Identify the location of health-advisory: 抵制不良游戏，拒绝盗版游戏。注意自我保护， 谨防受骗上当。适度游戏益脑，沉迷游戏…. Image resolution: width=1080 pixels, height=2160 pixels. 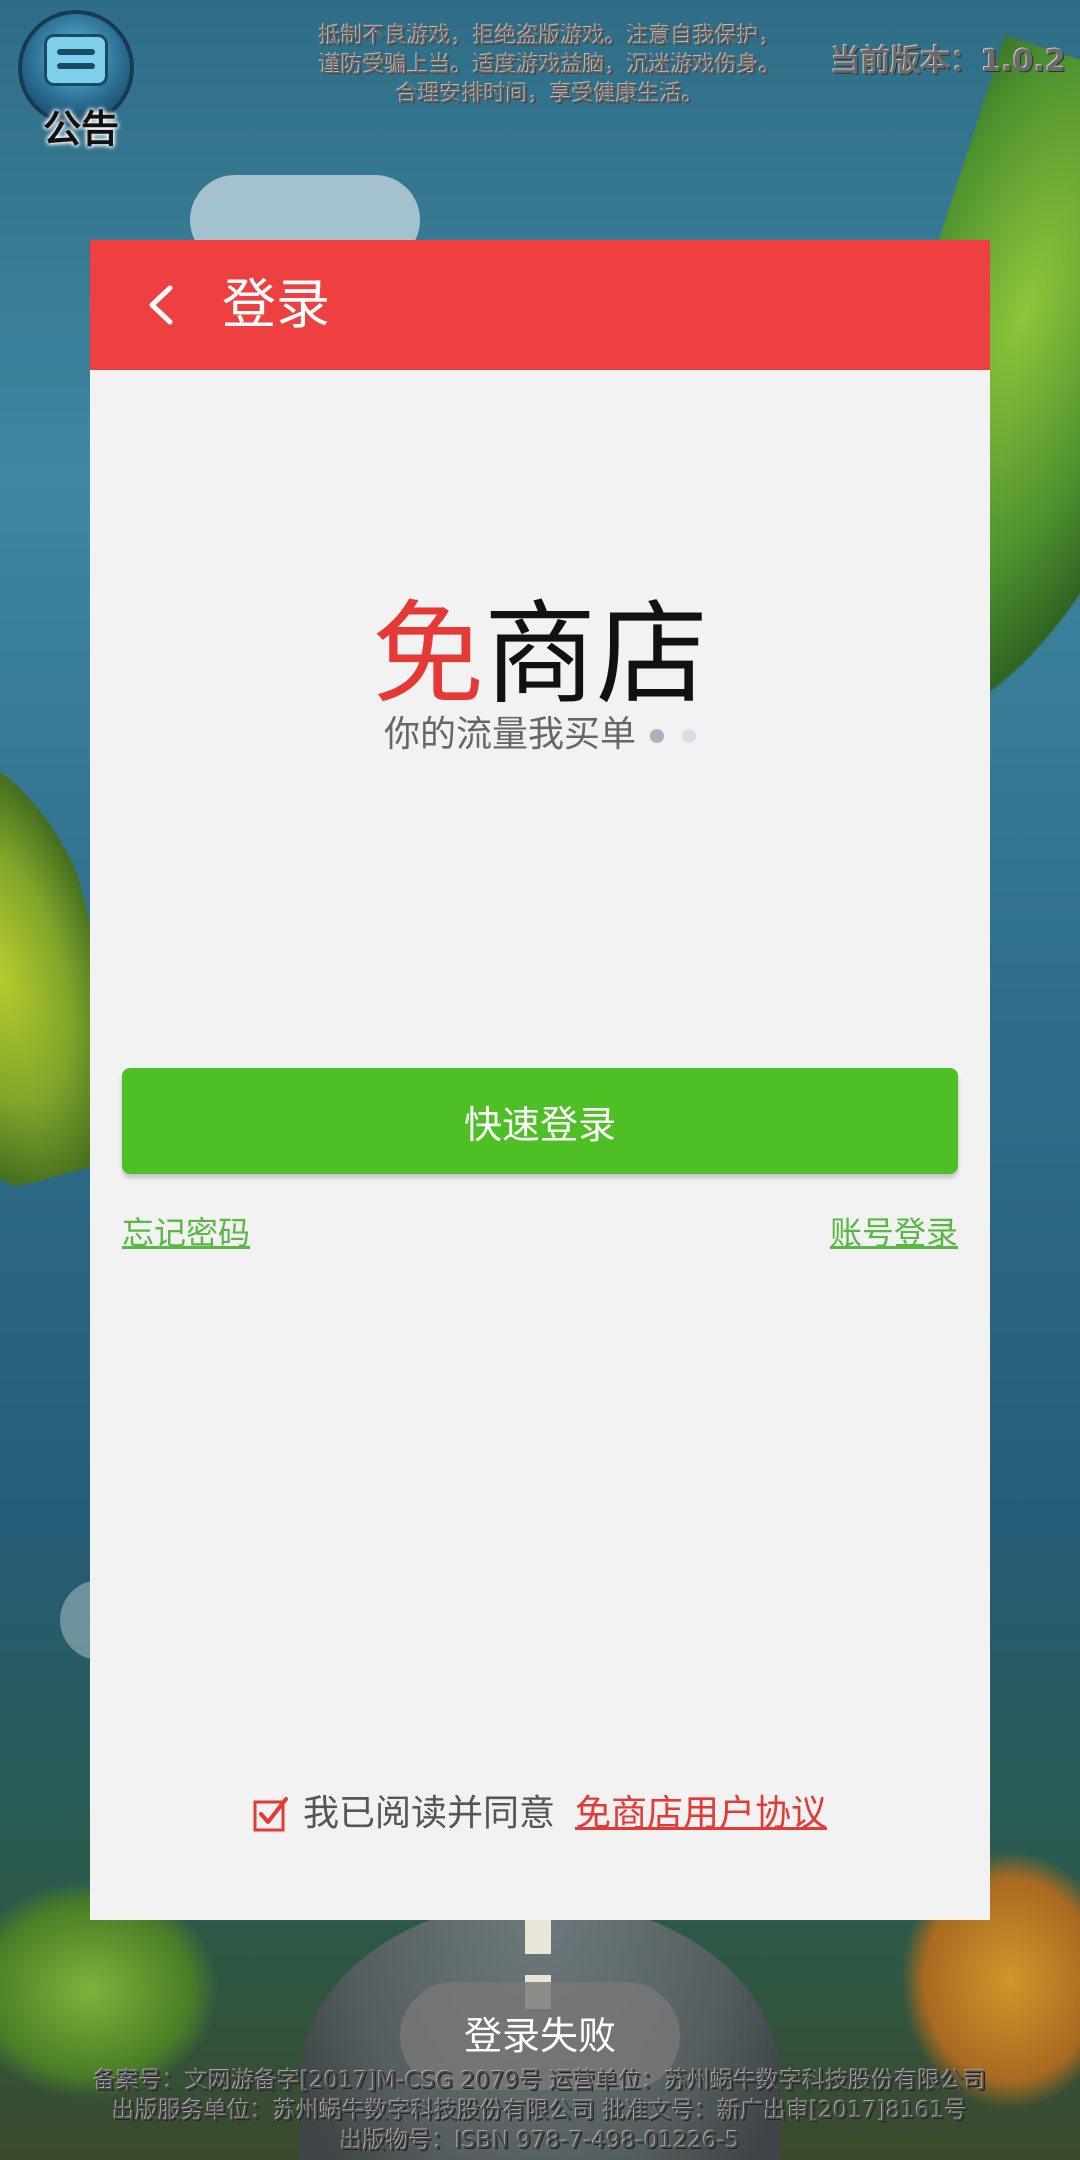
(550, 65).